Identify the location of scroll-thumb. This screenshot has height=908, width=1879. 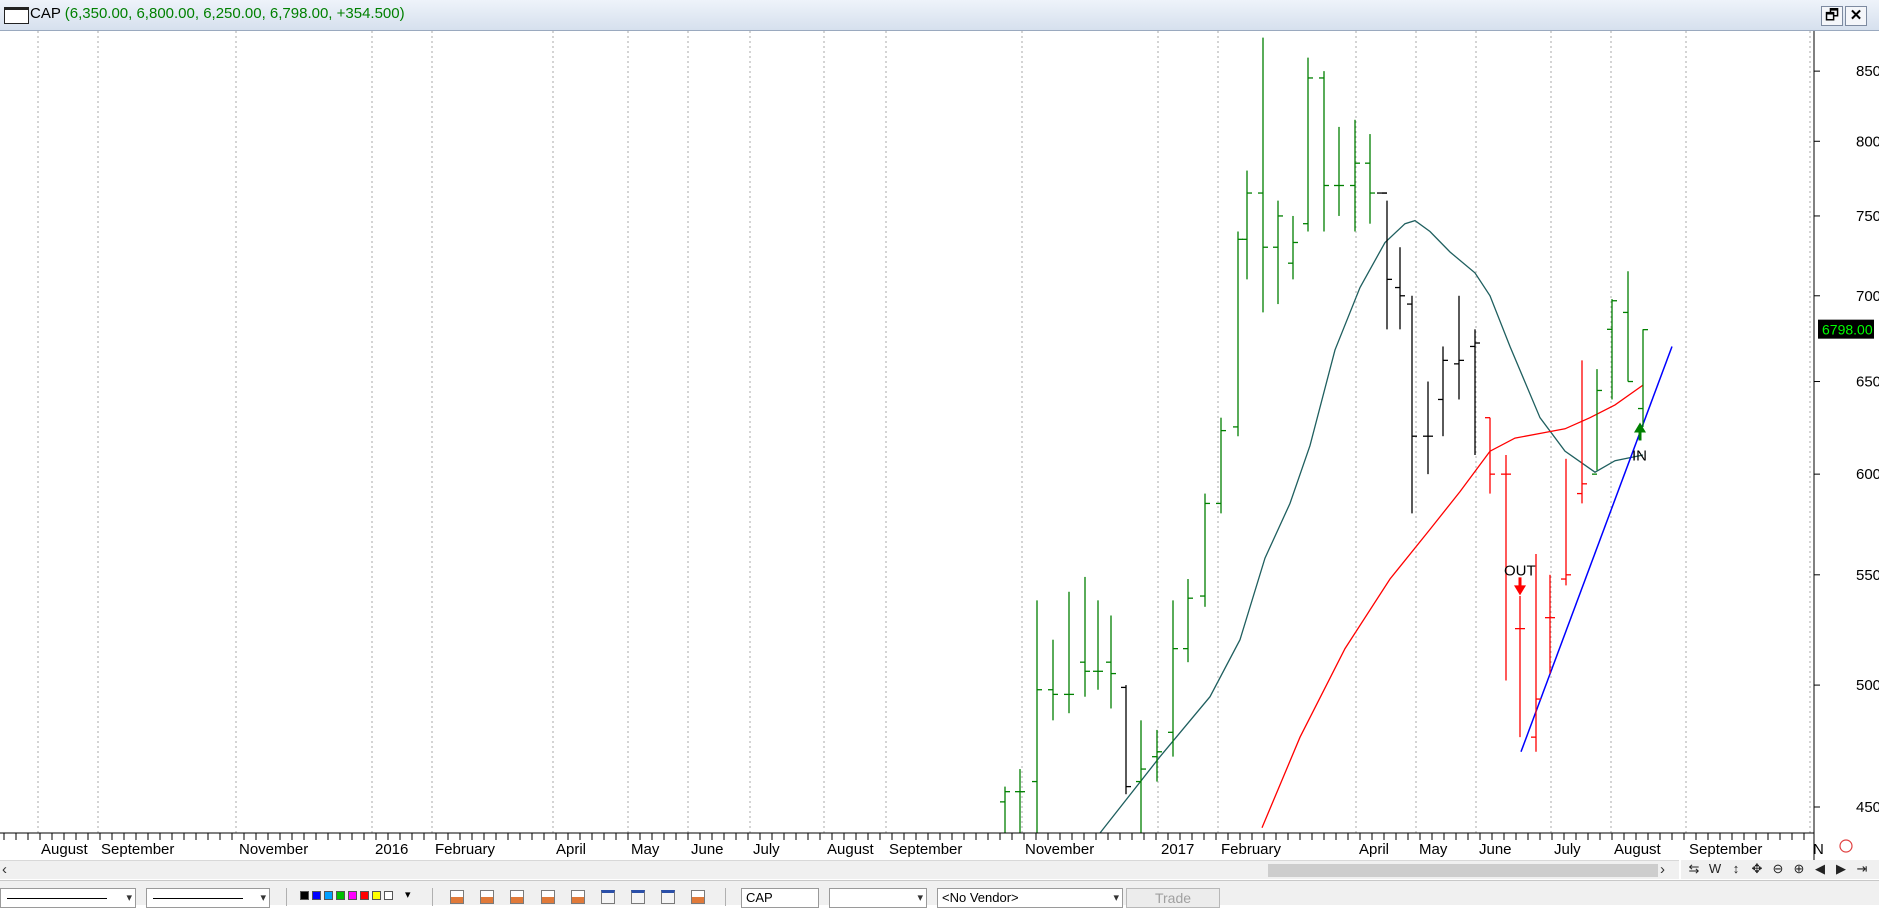
(1463, 870).